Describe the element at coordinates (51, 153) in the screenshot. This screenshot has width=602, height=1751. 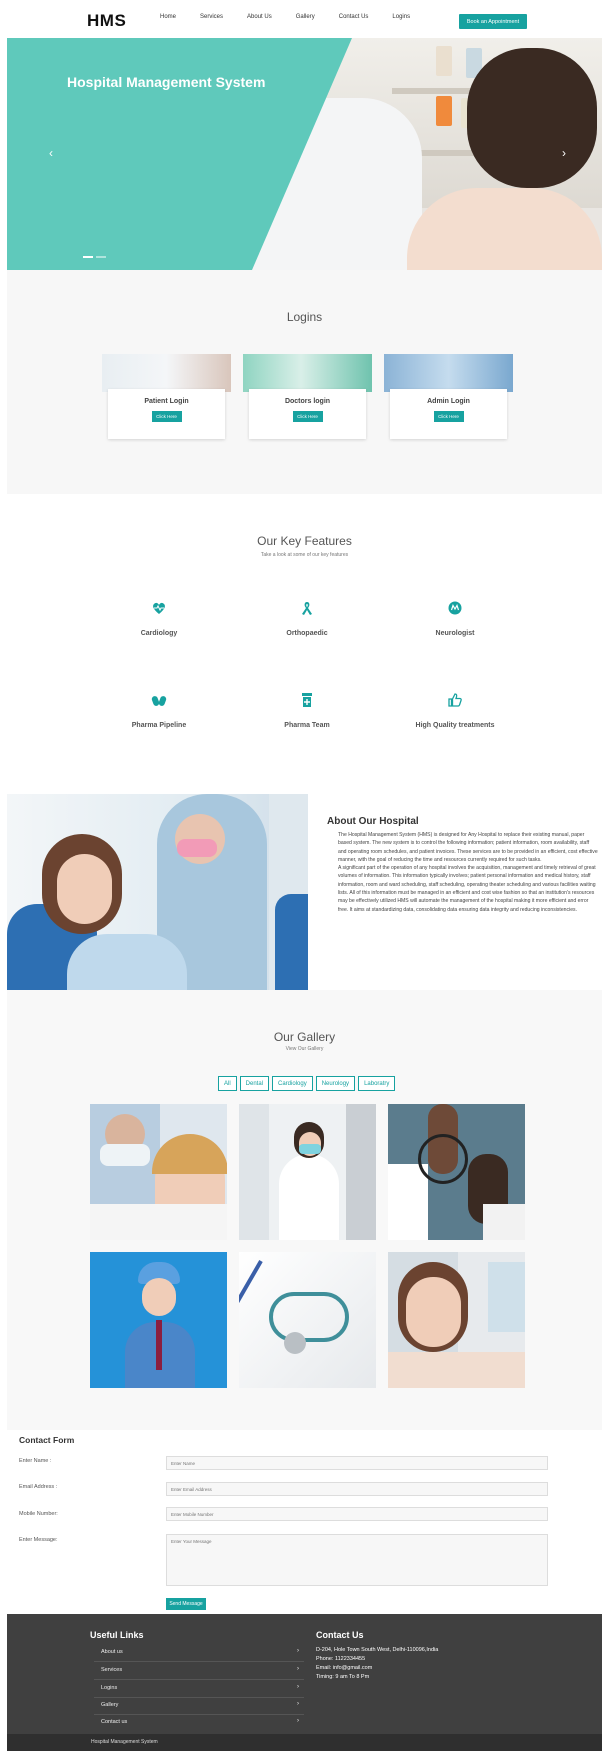
I see `chevron-left-icon: ‹` at that location.